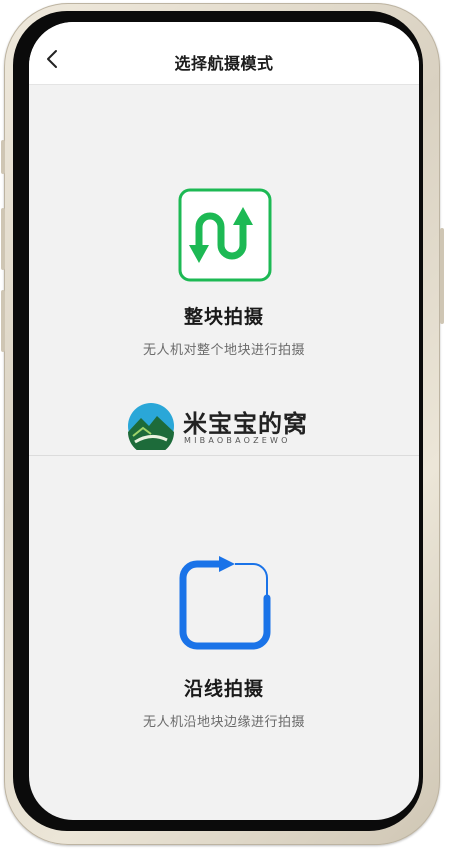 This screenshot has height=851, width=449. Describe the element at coordinates (3, 157) in the screenshot. I see `silent-switch` at that location.